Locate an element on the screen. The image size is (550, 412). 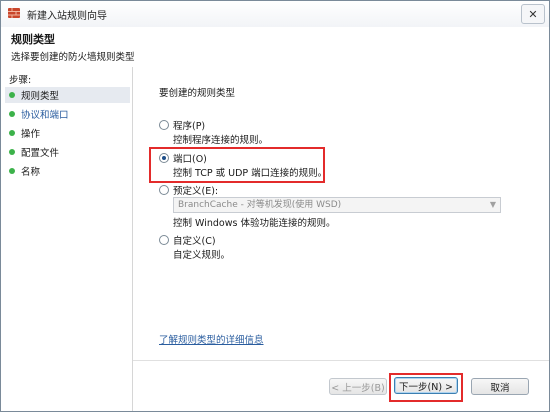
rule-type-question: 要创建的规则类型 is located at coordinates (197, 93).